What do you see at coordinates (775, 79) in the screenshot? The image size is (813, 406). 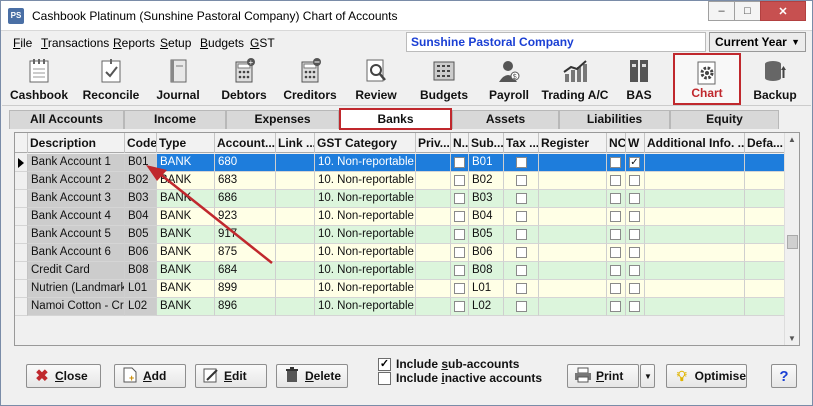 I see `toolbar-backup-button: Backup` at bounding box center [775, 79].